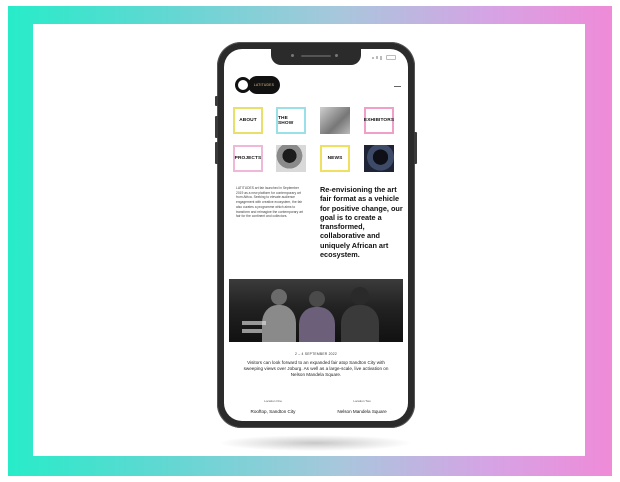  What do you see at coordinates (216, 153) in the screenshot?
I see `volume-down-button` at bounding box center [216, 153].